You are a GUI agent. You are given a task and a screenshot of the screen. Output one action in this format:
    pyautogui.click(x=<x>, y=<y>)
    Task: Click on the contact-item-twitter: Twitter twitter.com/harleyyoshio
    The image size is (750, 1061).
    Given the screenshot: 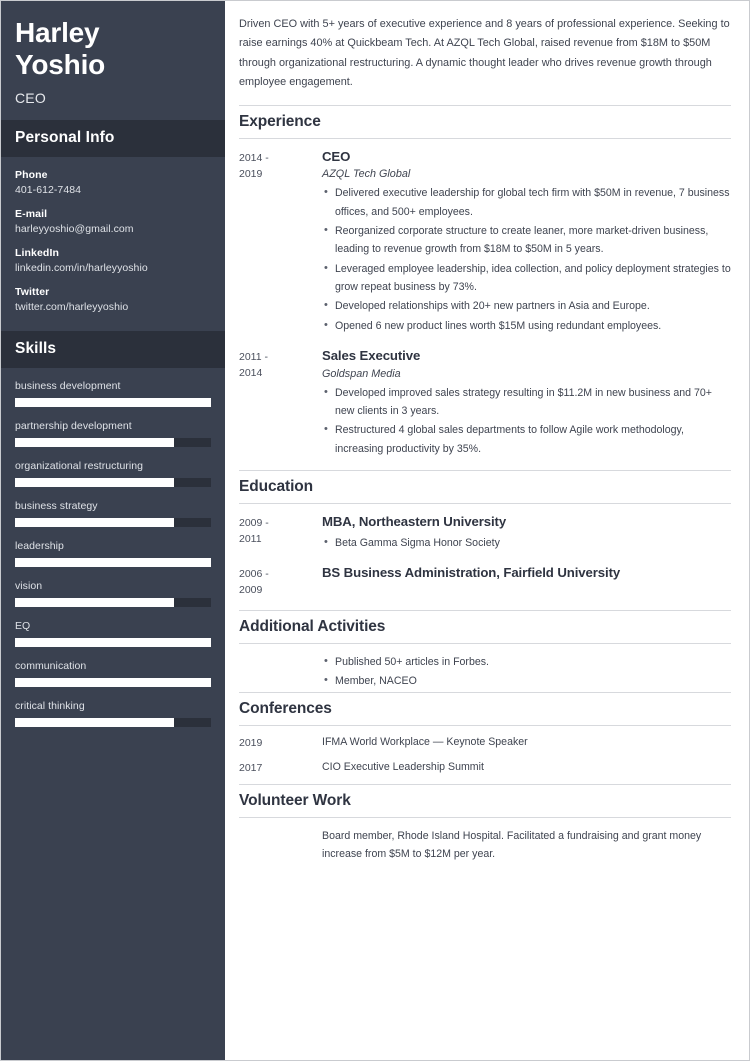 What is the action you would take?
    pyautogui.click(x=113, y=299)
    